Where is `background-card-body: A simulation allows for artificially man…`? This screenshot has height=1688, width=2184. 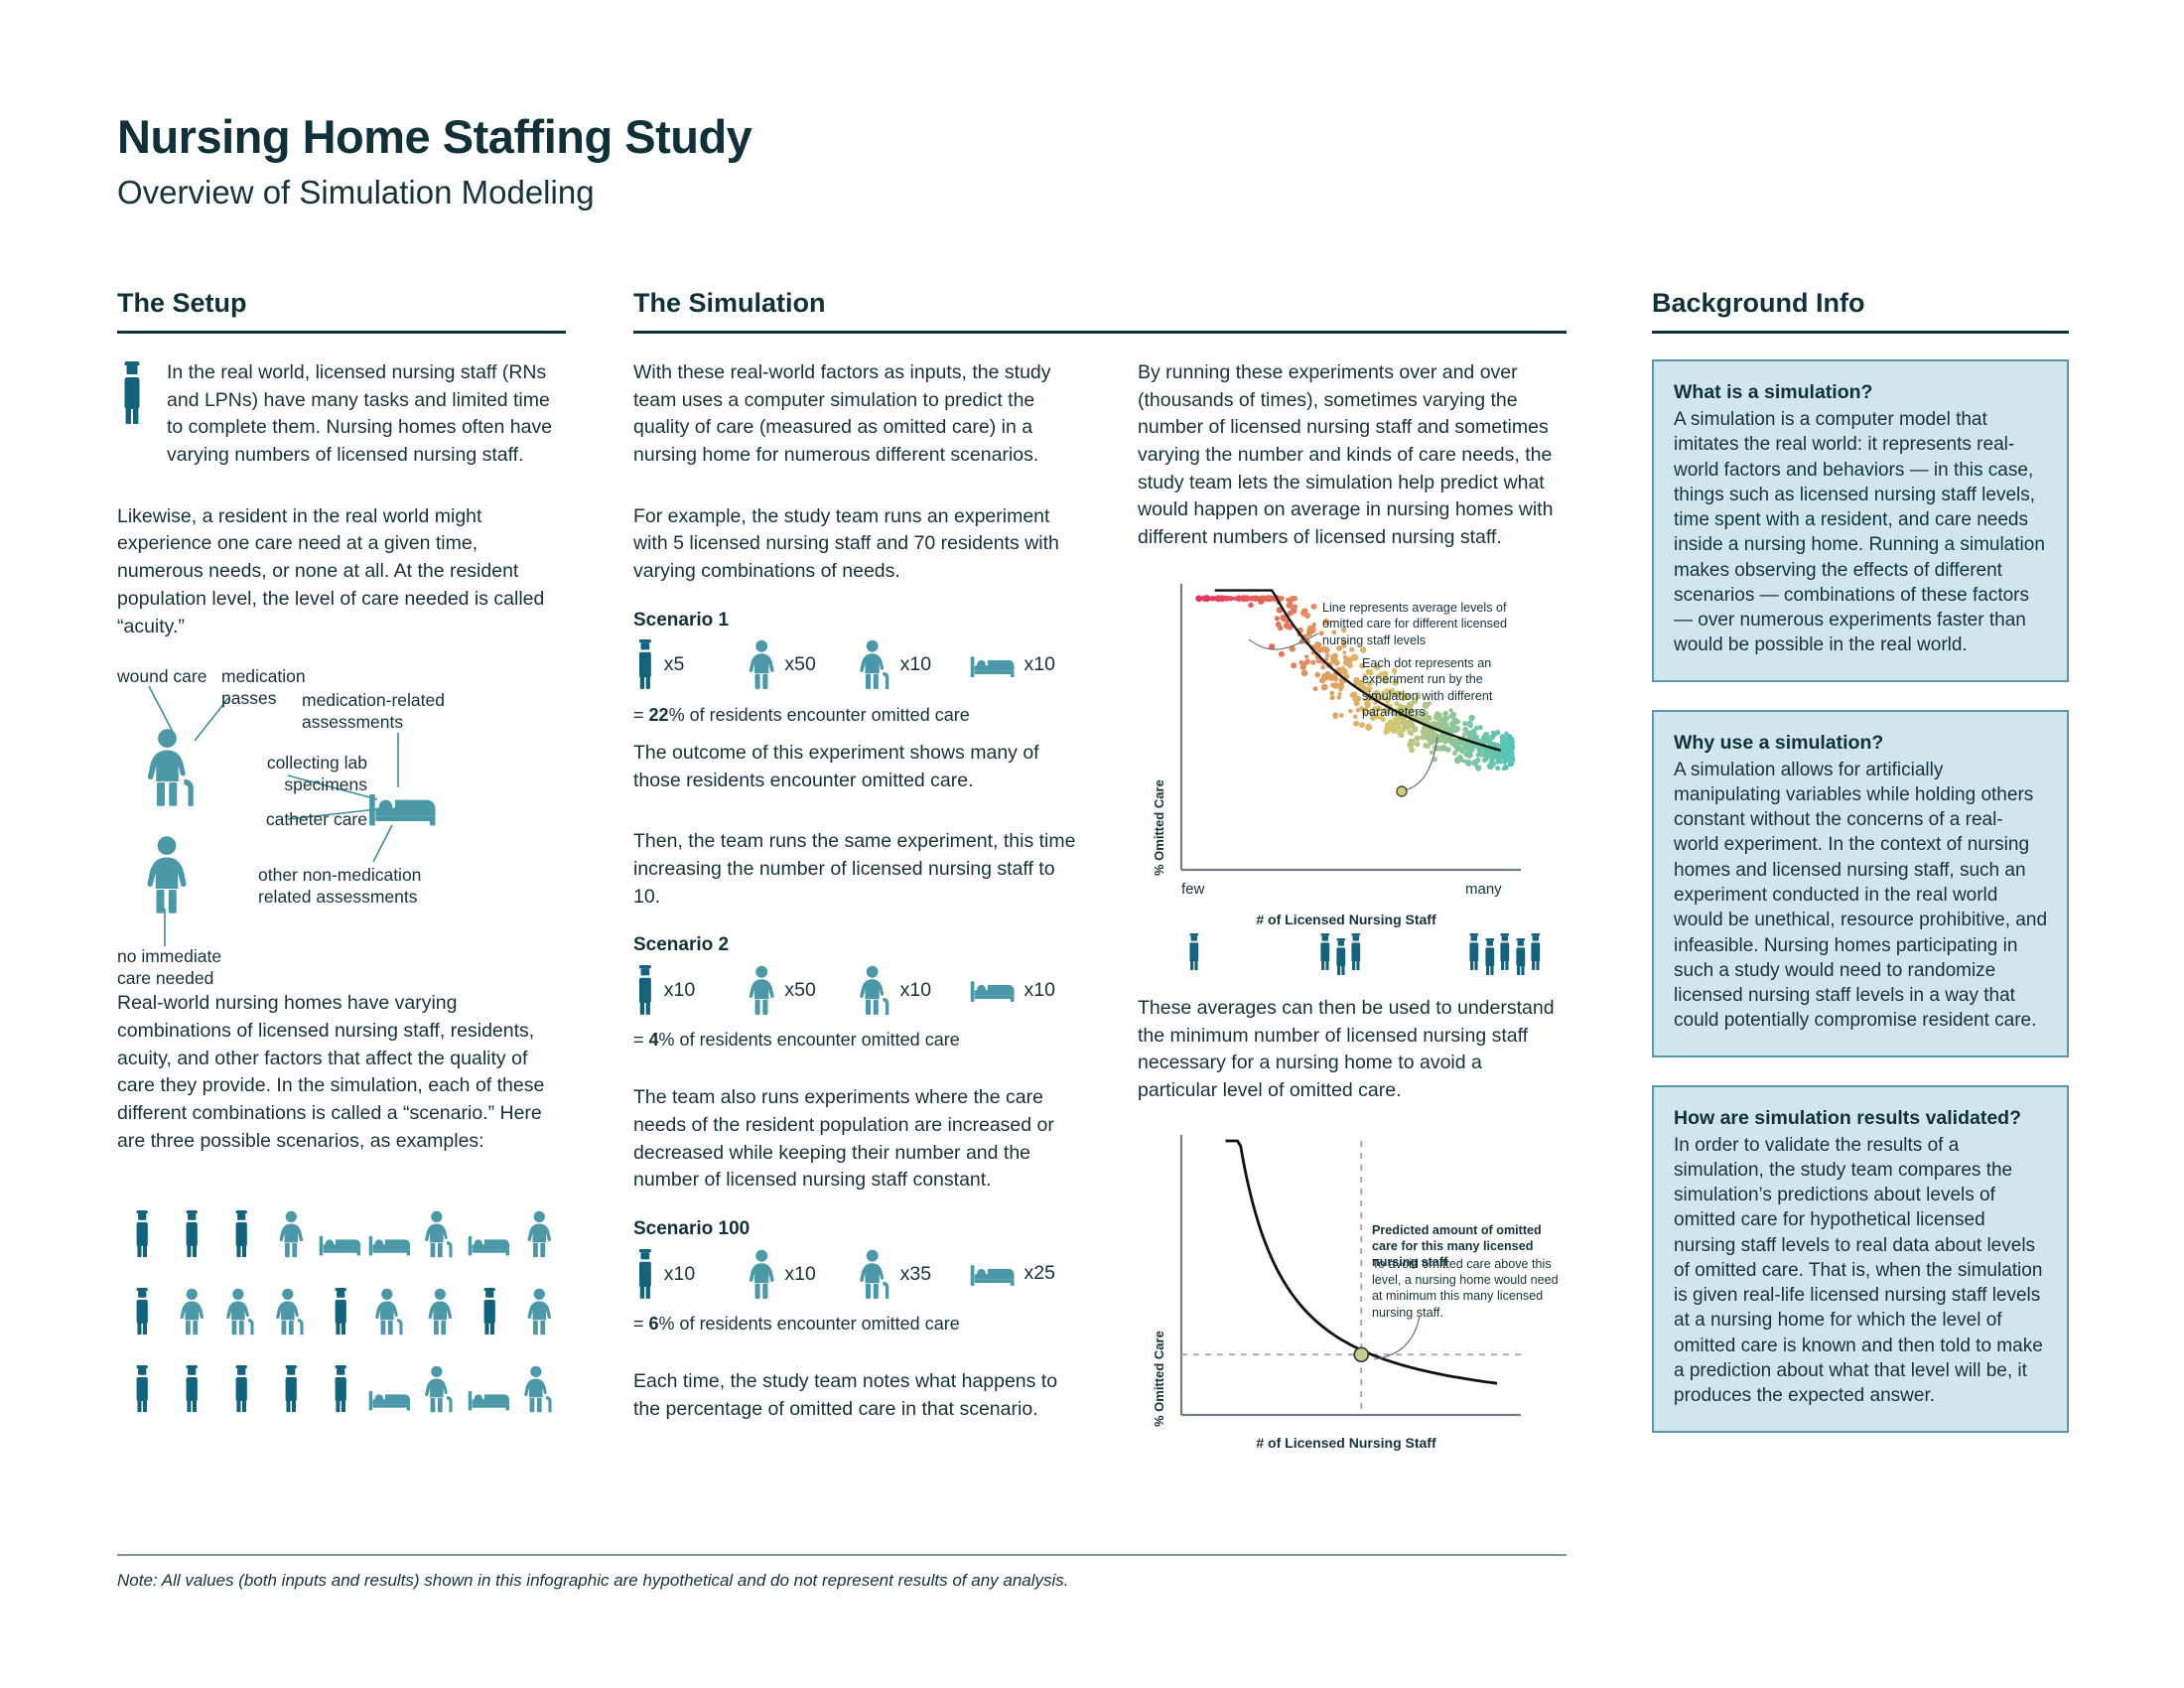
background-card-body: A simulation allows for artificially man… is located at coordinates (1861, 895).